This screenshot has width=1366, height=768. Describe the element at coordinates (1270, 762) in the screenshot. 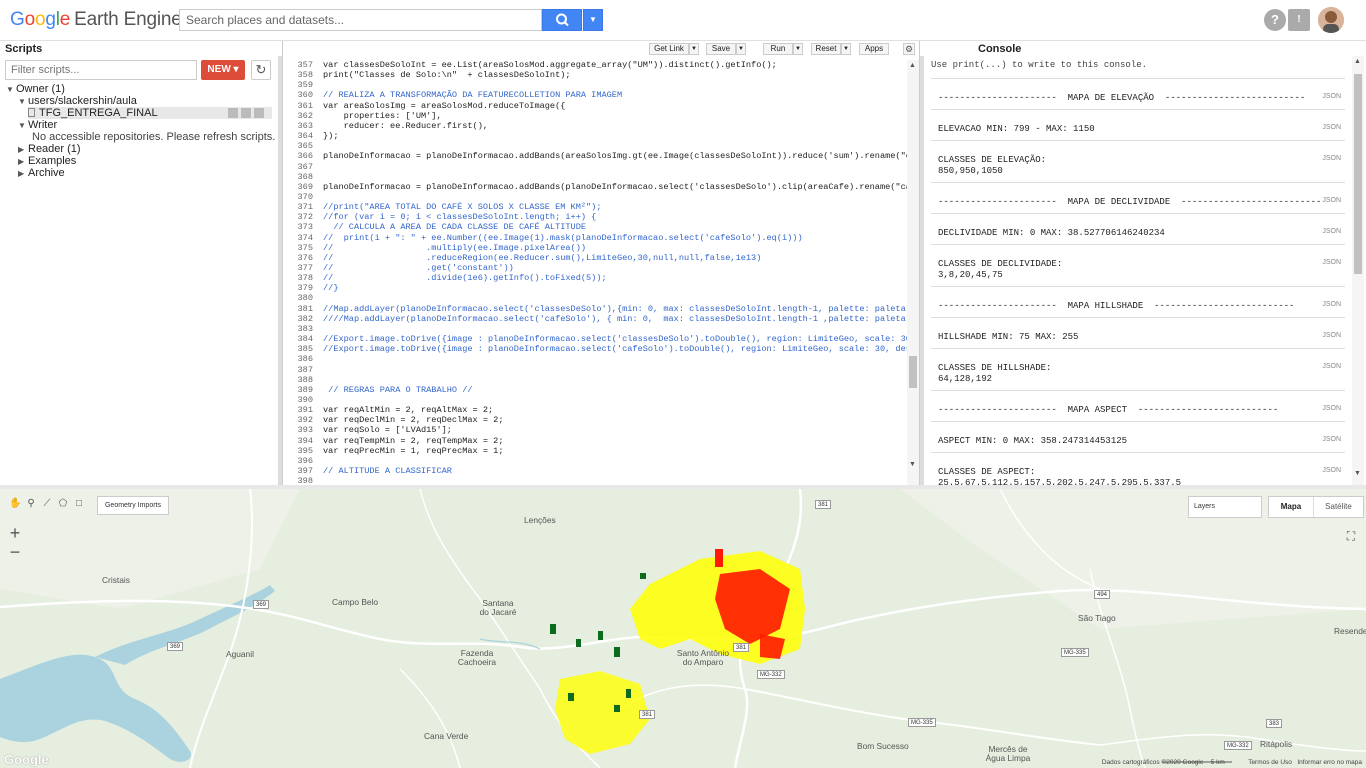

I see `terms-link: Termos de Uso` at that location.